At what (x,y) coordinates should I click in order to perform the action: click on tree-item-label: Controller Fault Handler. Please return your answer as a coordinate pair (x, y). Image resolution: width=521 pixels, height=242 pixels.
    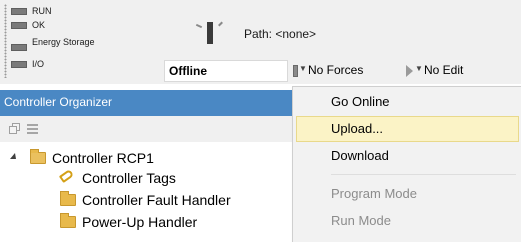
    Looking at the image, I should click on (156, 200).